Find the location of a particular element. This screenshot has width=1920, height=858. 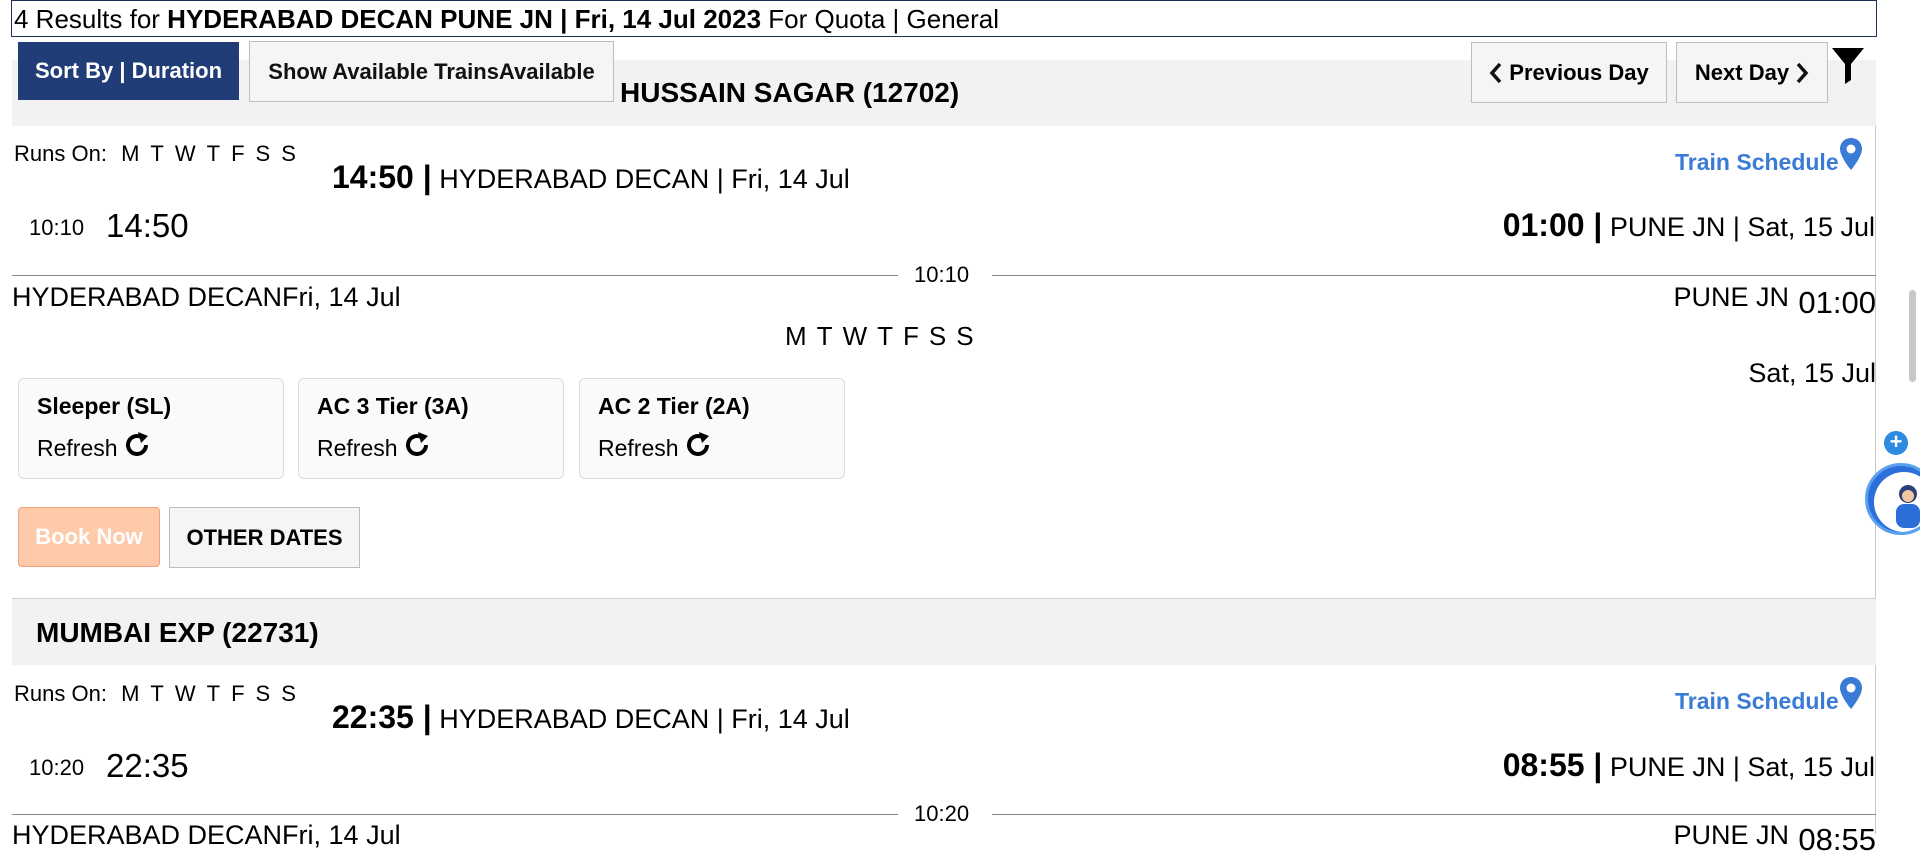

chevron-left-icon is located at coordinates (1496, 73).